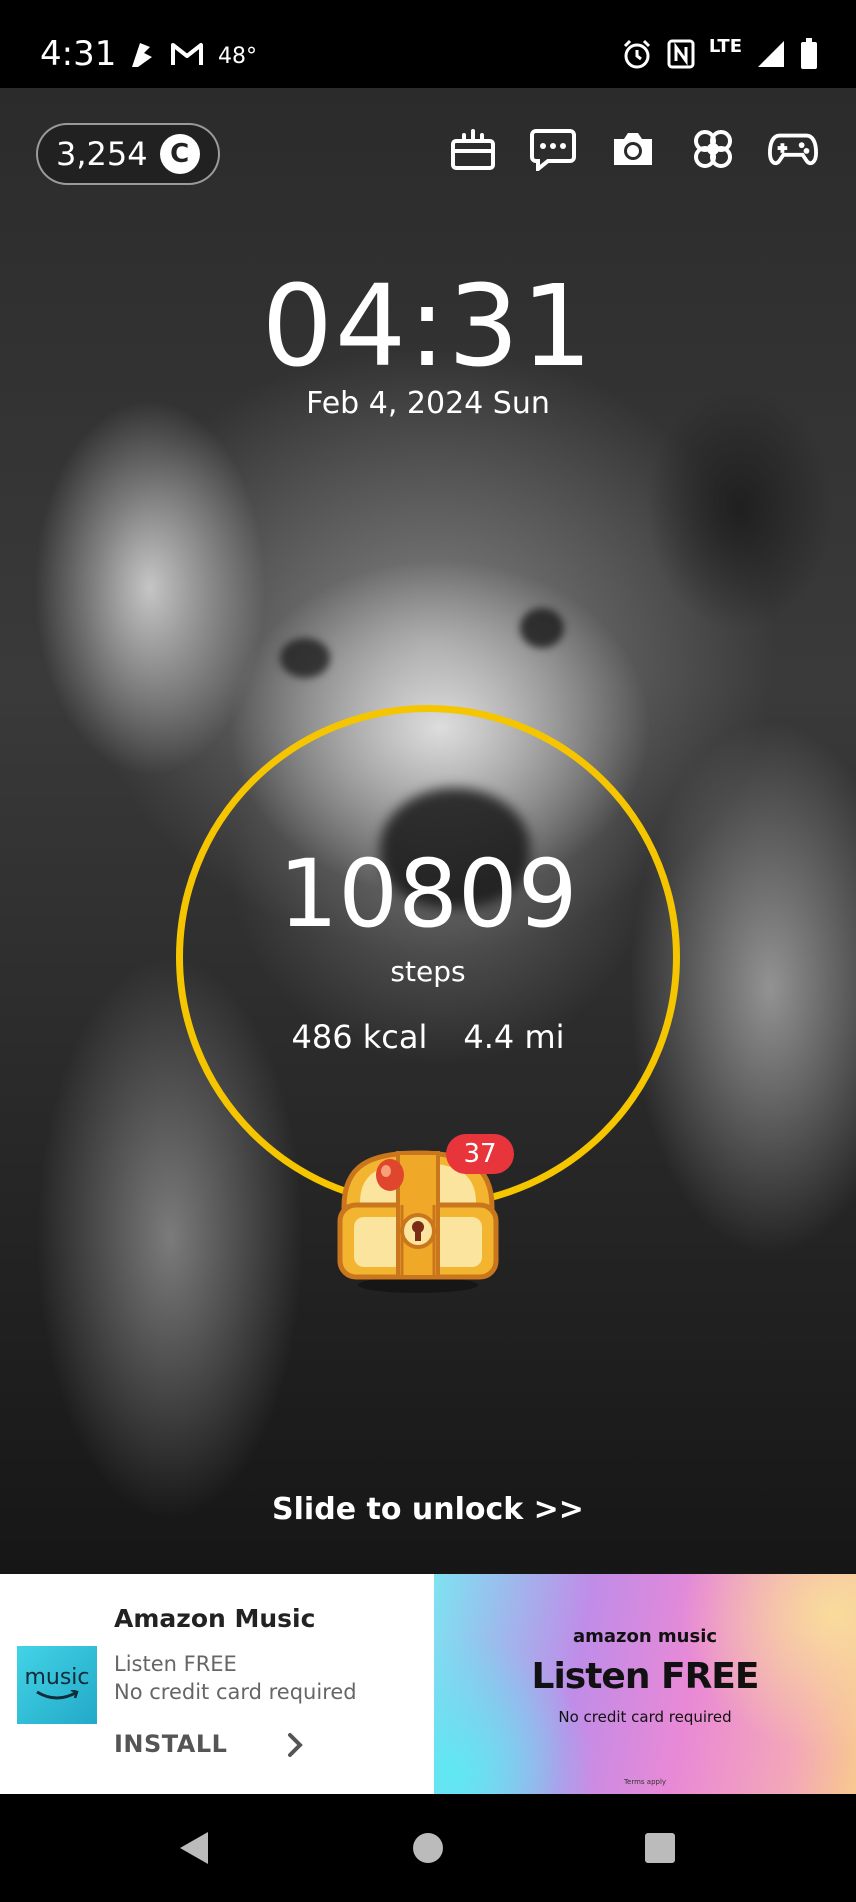 The height and width of the screenshot is (1902, 856). I want to click on steps-label: steps, so click(428, 971).